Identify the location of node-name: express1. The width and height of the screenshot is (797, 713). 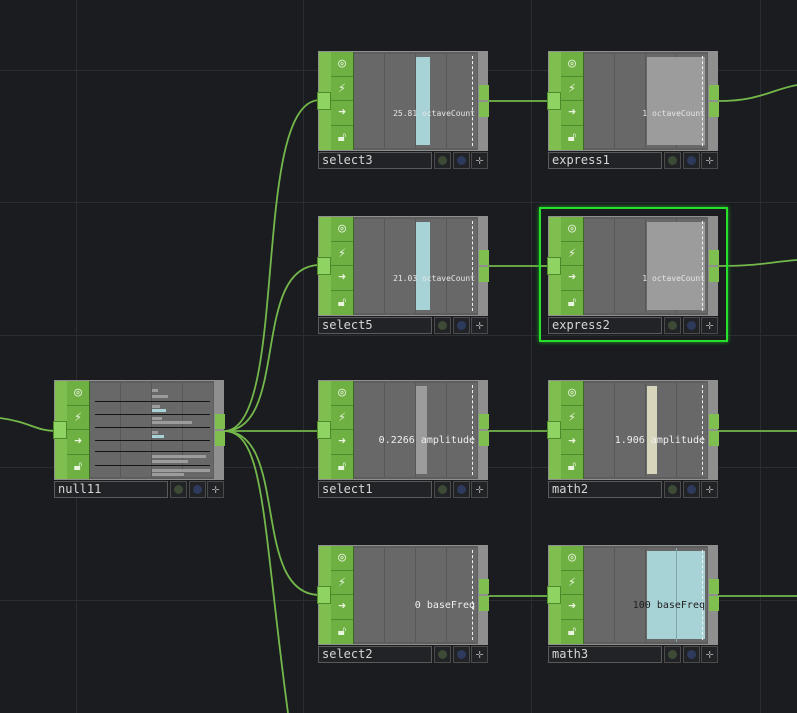
(605, 160).